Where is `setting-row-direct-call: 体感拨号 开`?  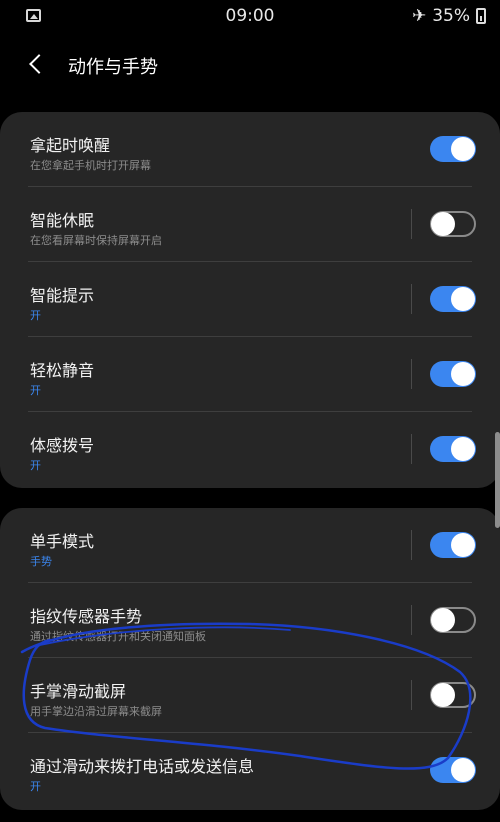 setting-row-direct-call: 体感拨号 开 is located at coordinates (252, 449).